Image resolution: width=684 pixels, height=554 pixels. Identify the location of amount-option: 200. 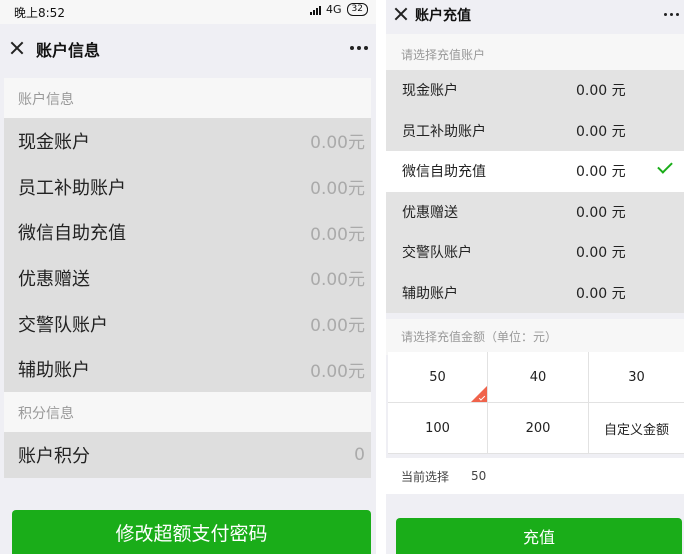
(538, 428).